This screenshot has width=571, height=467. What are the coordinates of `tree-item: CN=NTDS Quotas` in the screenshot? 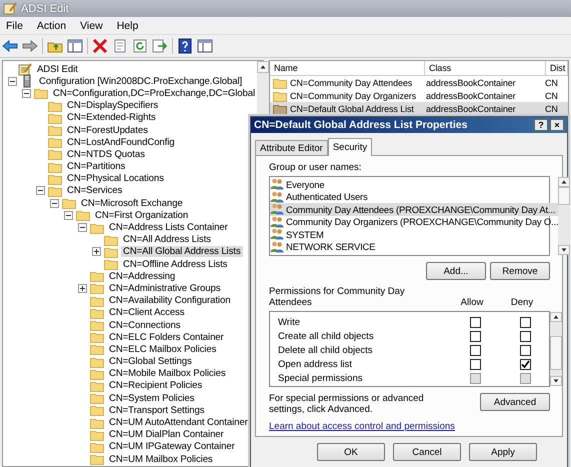 It's located at (106, 154).